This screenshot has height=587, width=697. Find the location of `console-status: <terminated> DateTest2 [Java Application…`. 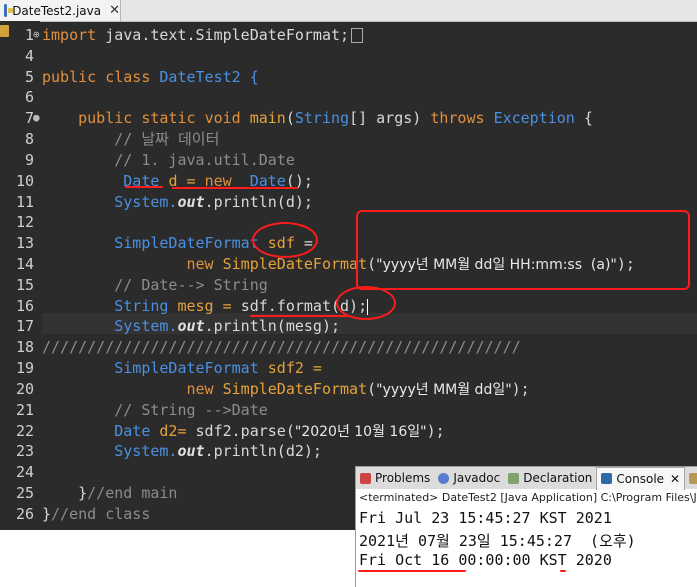

console-status: <terminated> DateTest2 [Java Application… is located at coordinates (528, 497).